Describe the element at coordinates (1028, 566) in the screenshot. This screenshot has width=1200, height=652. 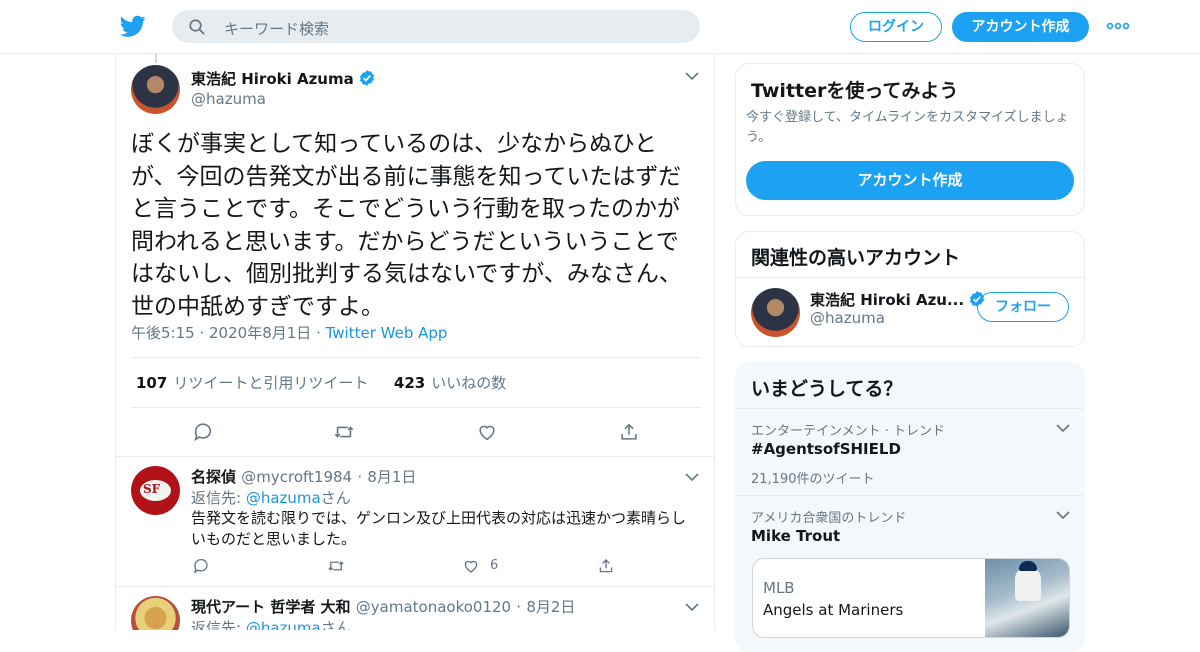
I see `player-cap` at that location.